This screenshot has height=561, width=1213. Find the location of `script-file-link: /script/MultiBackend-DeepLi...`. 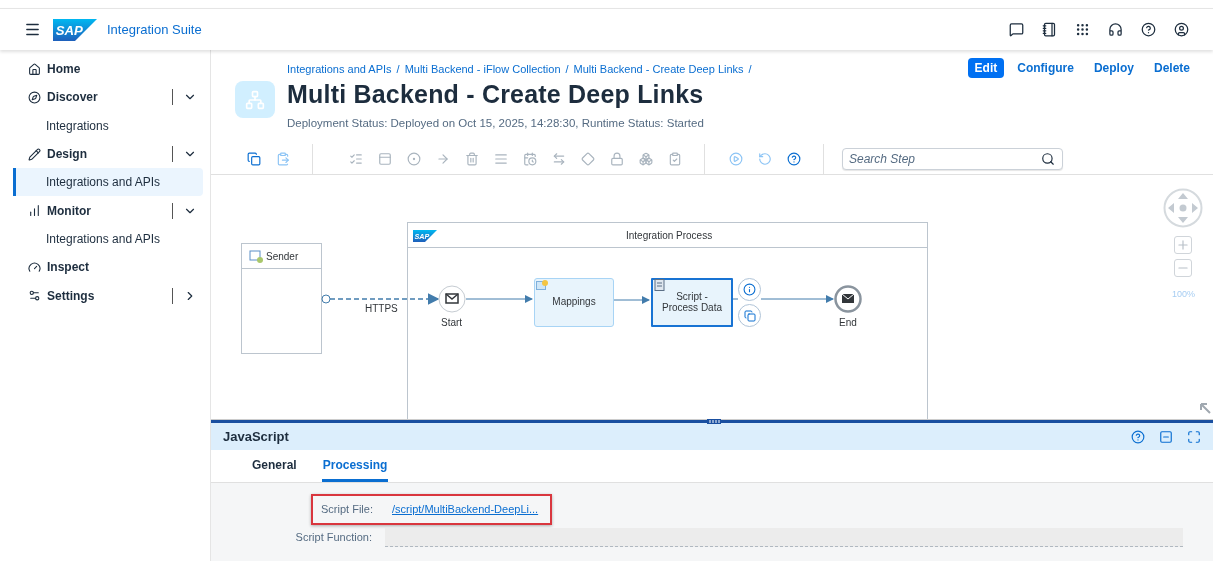

script-file-link: /script/MultiBackend-DeepLi... is located at coordinates (465, 509).